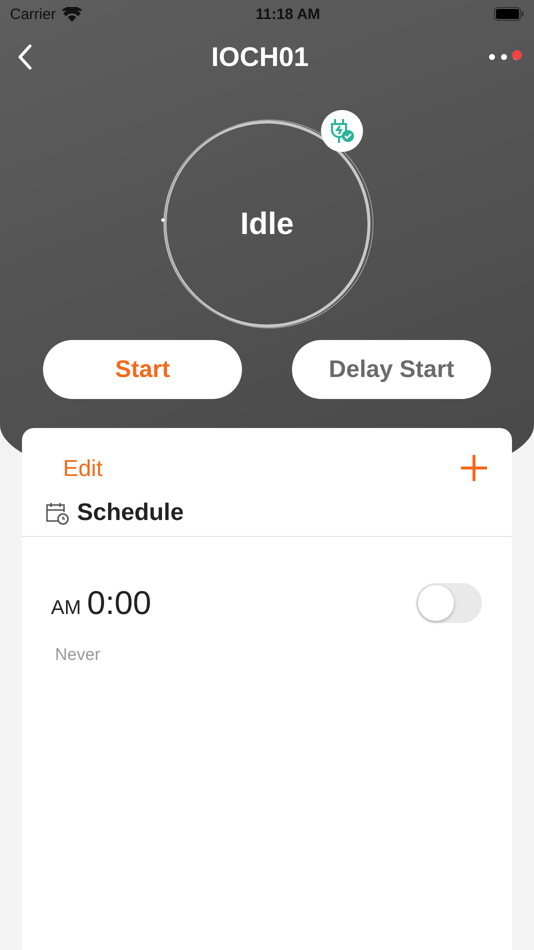 The width and height of the screenshot is (534, 950). Describe the element at coordinates (77, 655) in the screenshot. I see `repeat-label: Never` at that location.